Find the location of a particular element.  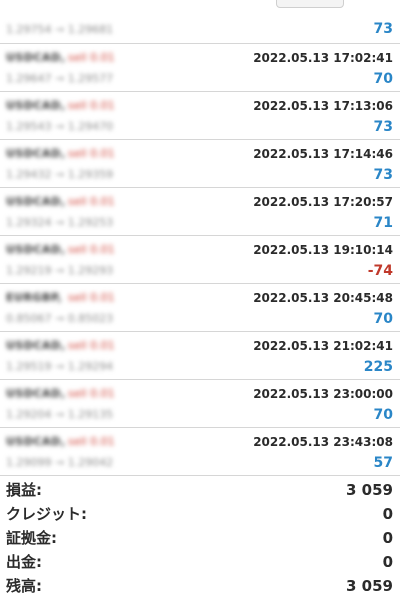

summary-withdrawal: 出金: 0 is located at coordinates (200, 562).